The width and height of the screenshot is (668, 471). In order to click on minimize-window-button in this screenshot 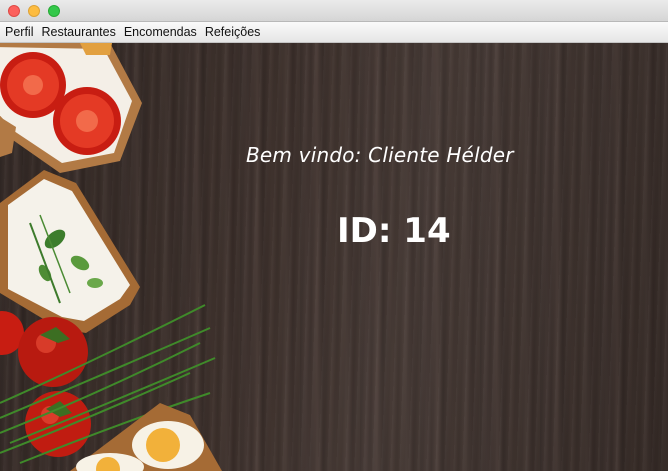, I will do `click(34, 11)`.